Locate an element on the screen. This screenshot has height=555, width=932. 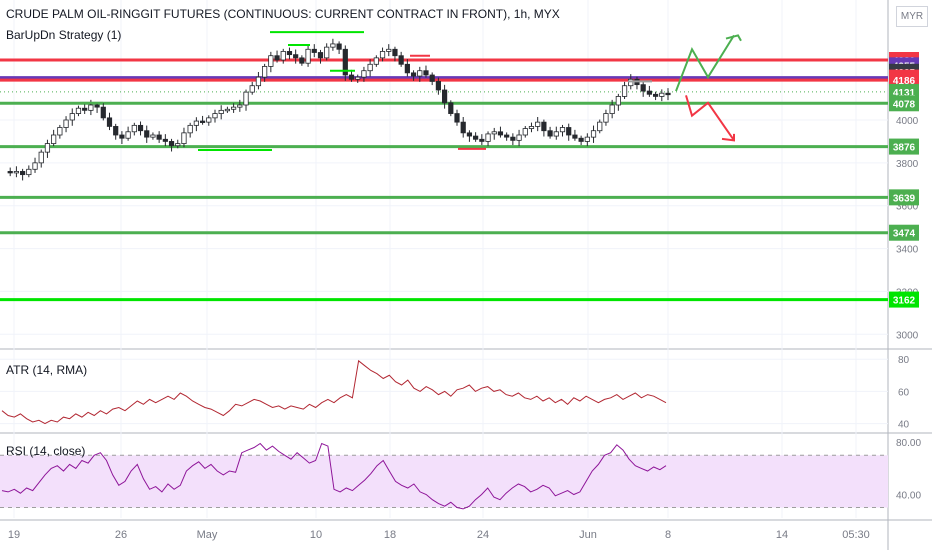
bullish-projection-arrow is located at coordinates (705, 63).